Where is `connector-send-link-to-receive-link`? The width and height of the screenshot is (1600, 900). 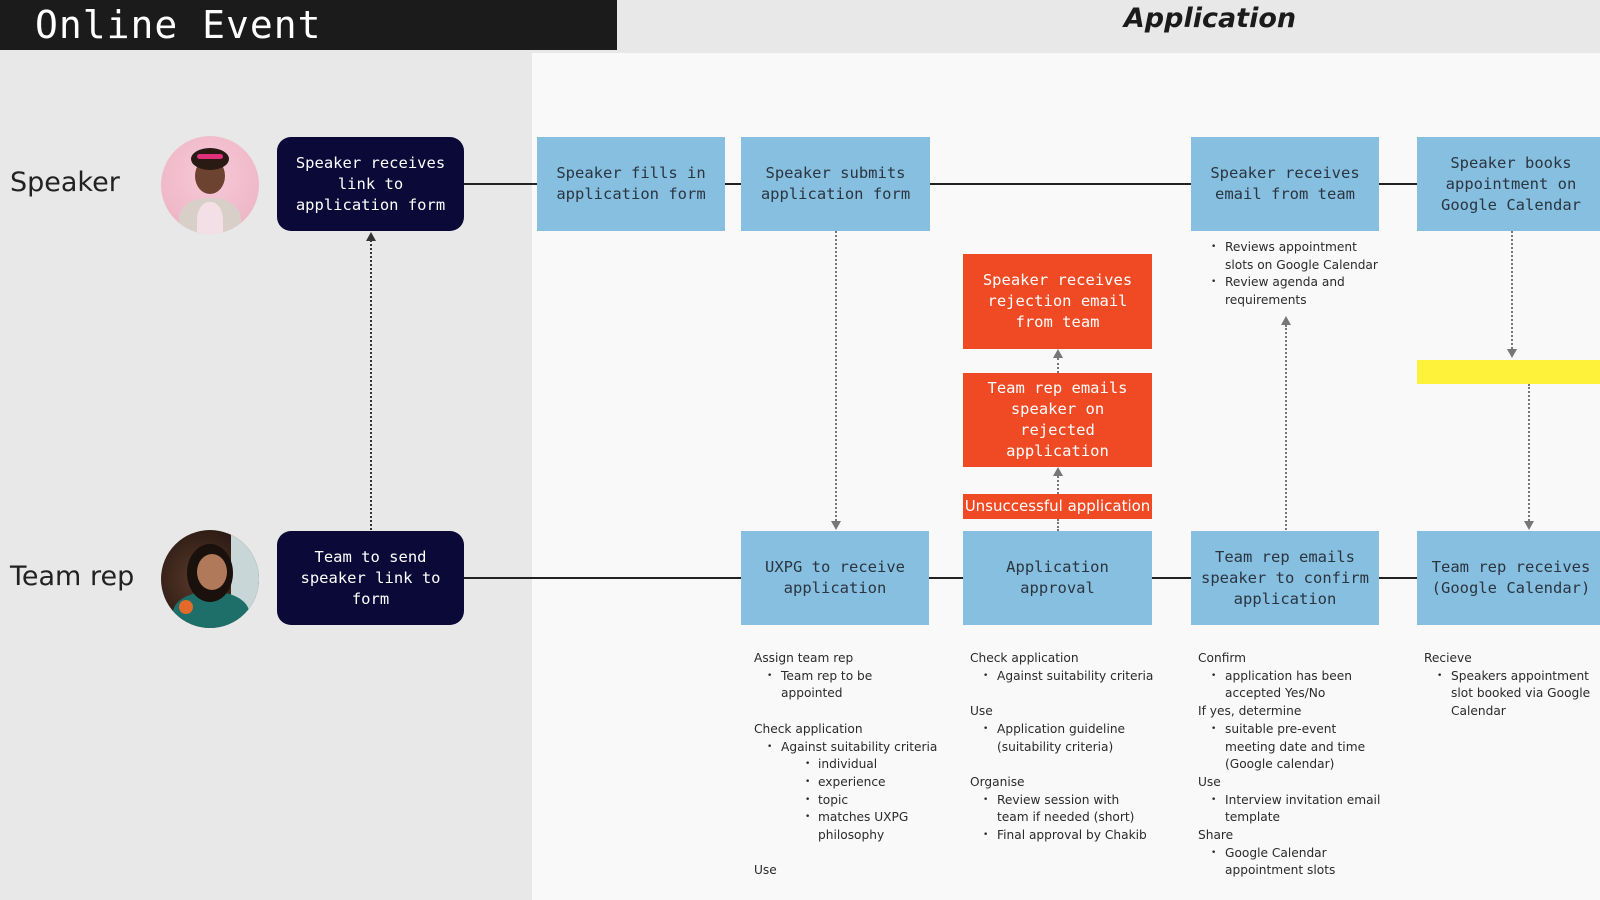
connector-send-link-to-receive-link is located at coordinates (371, 385).